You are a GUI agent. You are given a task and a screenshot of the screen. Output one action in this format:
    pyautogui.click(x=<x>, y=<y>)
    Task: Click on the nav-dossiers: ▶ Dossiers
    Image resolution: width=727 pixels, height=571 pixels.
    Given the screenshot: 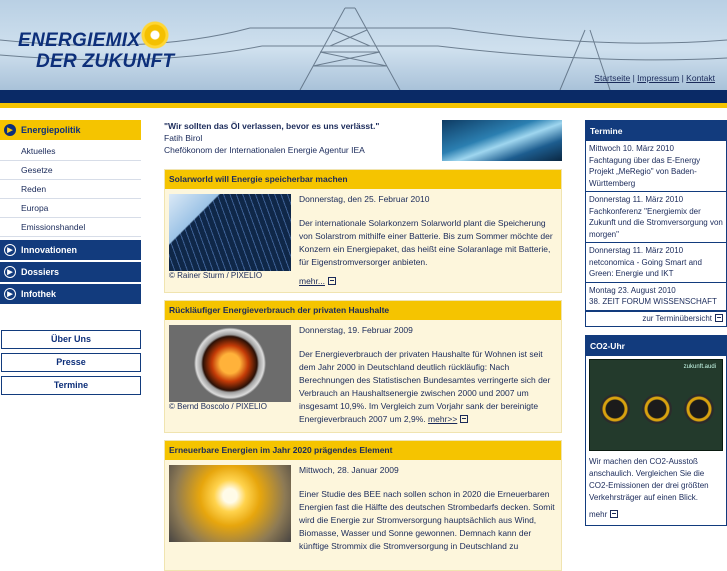 What is the action you would take?
    pyautogui.click(x=70, y=272)
    